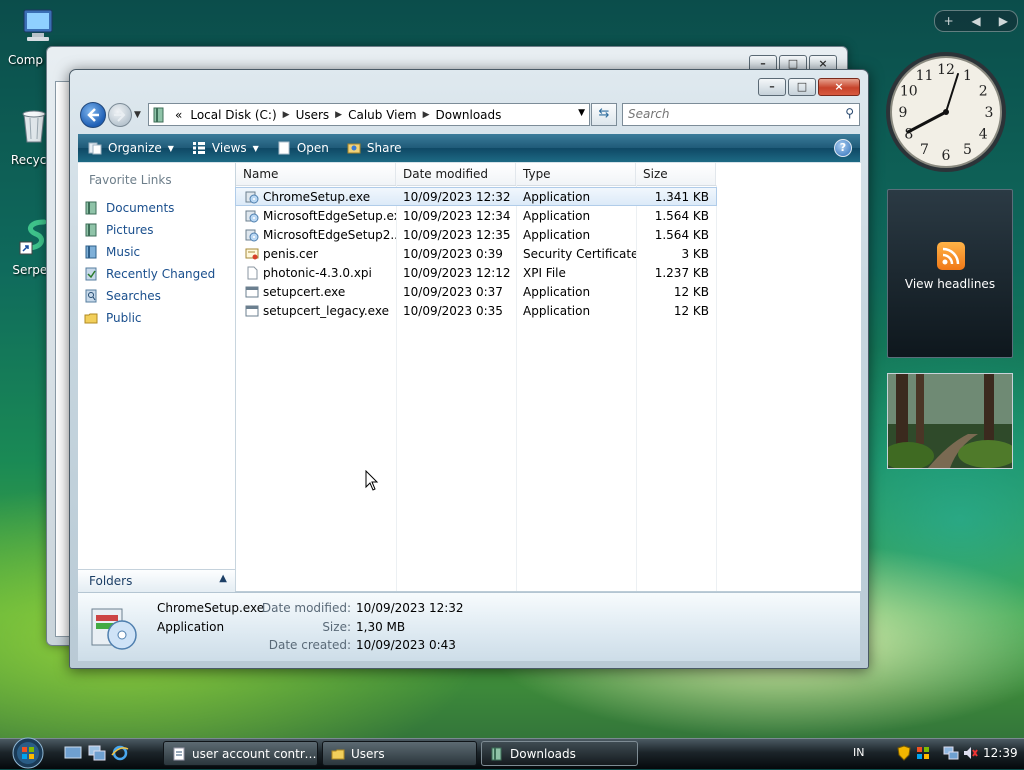 The height and width of the screenshot is (770, 1024). I want to click on nav-item-documents: Documents, so click(157, 208).